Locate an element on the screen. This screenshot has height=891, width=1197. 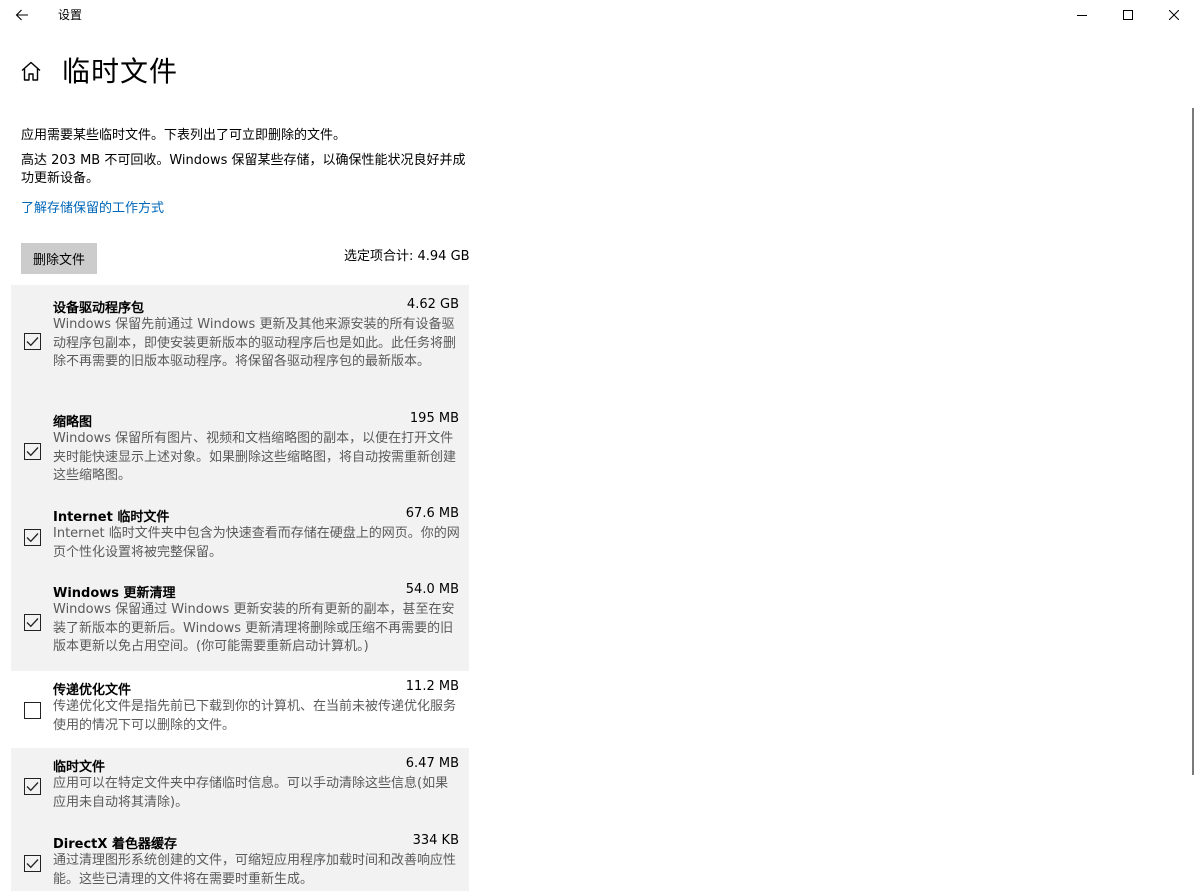
app-title: 设置 is located at coordinates (70, 15).